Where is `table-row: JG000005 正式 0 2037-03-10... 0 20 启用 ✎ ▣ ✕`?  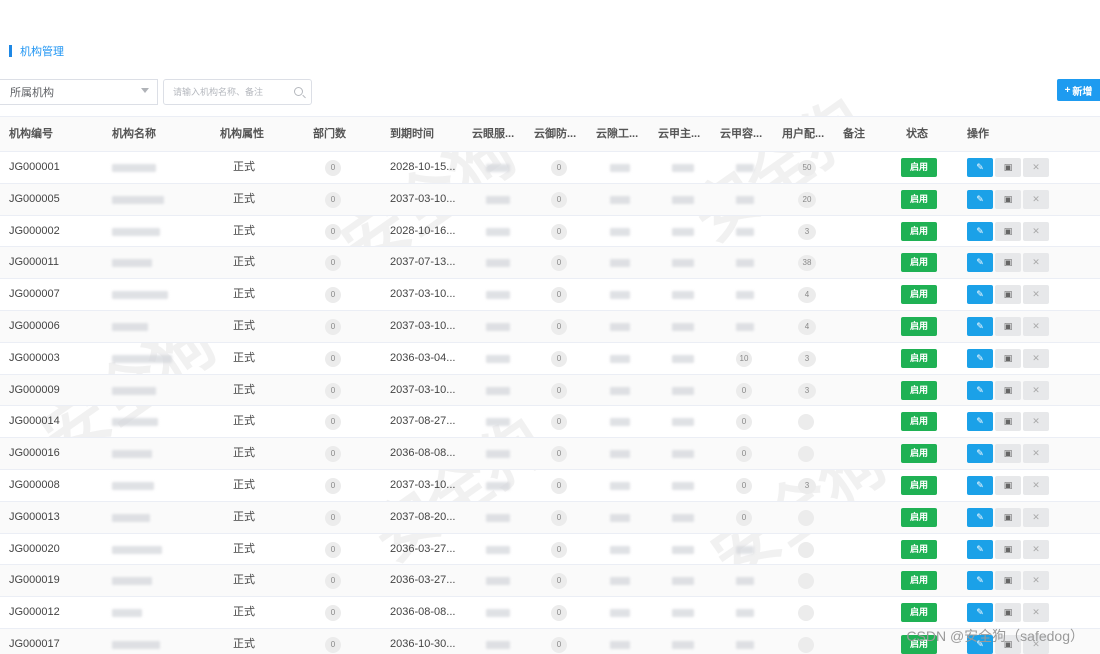
table-row: JG000005 正式 0 2037-03-10... 0 20 启用 ✎ ▣ ✕ is located at coordinates (550, 199).